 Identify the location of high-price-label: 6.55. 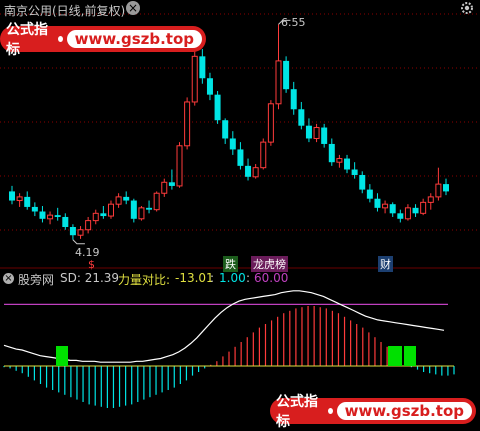
(293, 22).